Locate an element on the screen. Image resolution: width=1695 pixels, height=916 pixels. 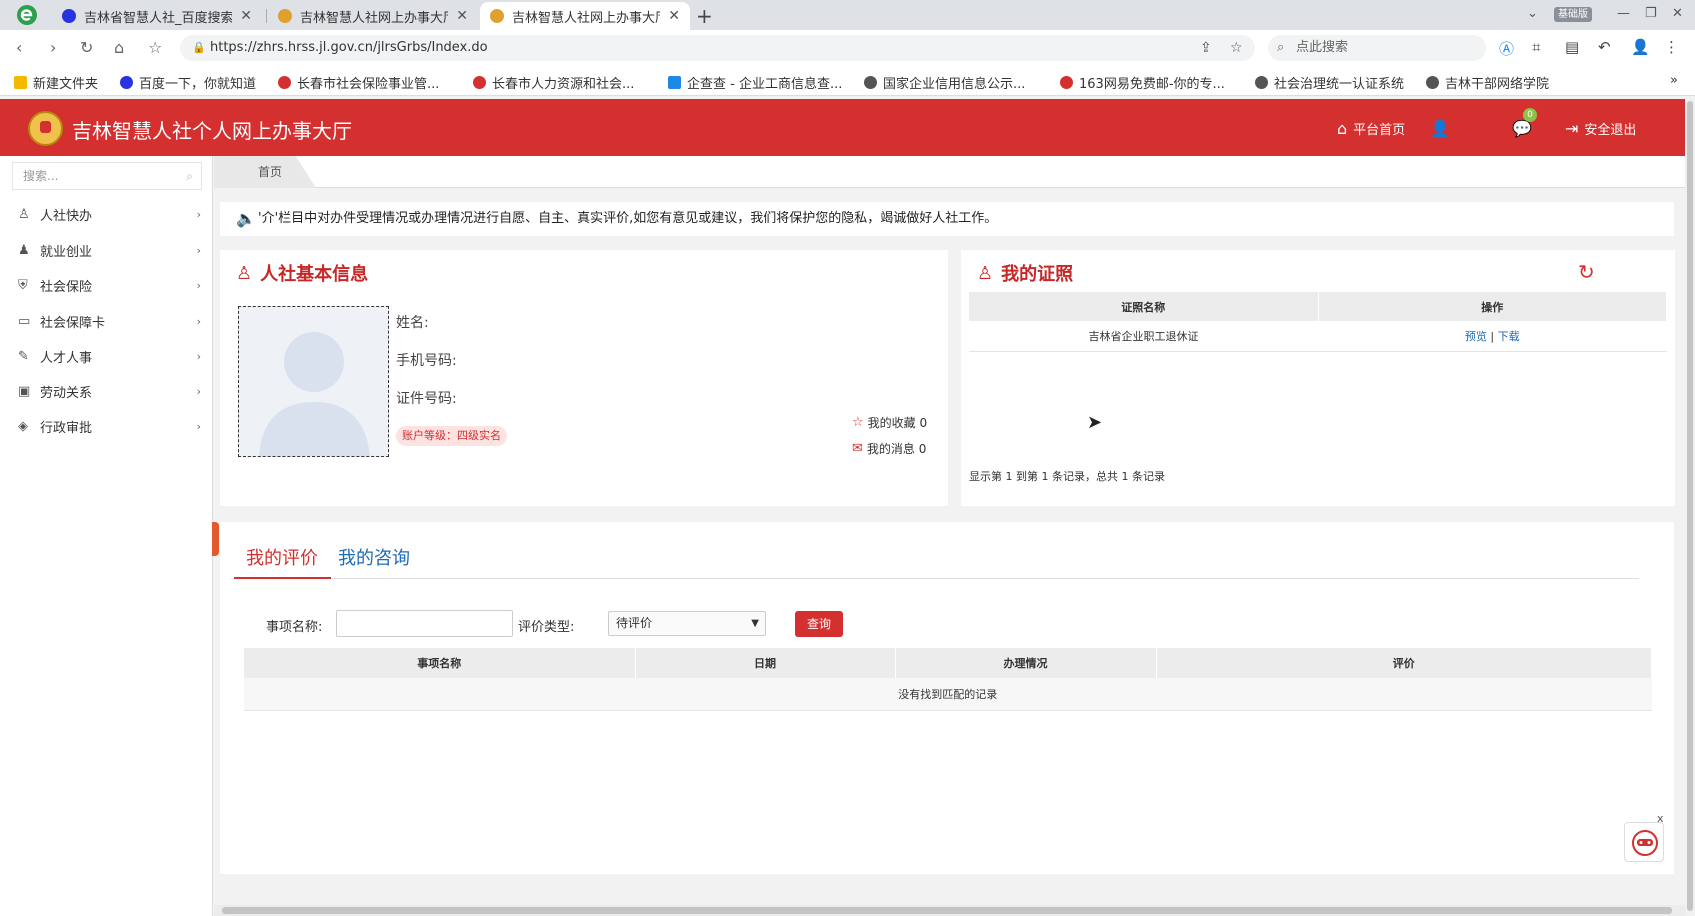
favorites-label: 我的收藏 0 is located at coordinates (897, 423).